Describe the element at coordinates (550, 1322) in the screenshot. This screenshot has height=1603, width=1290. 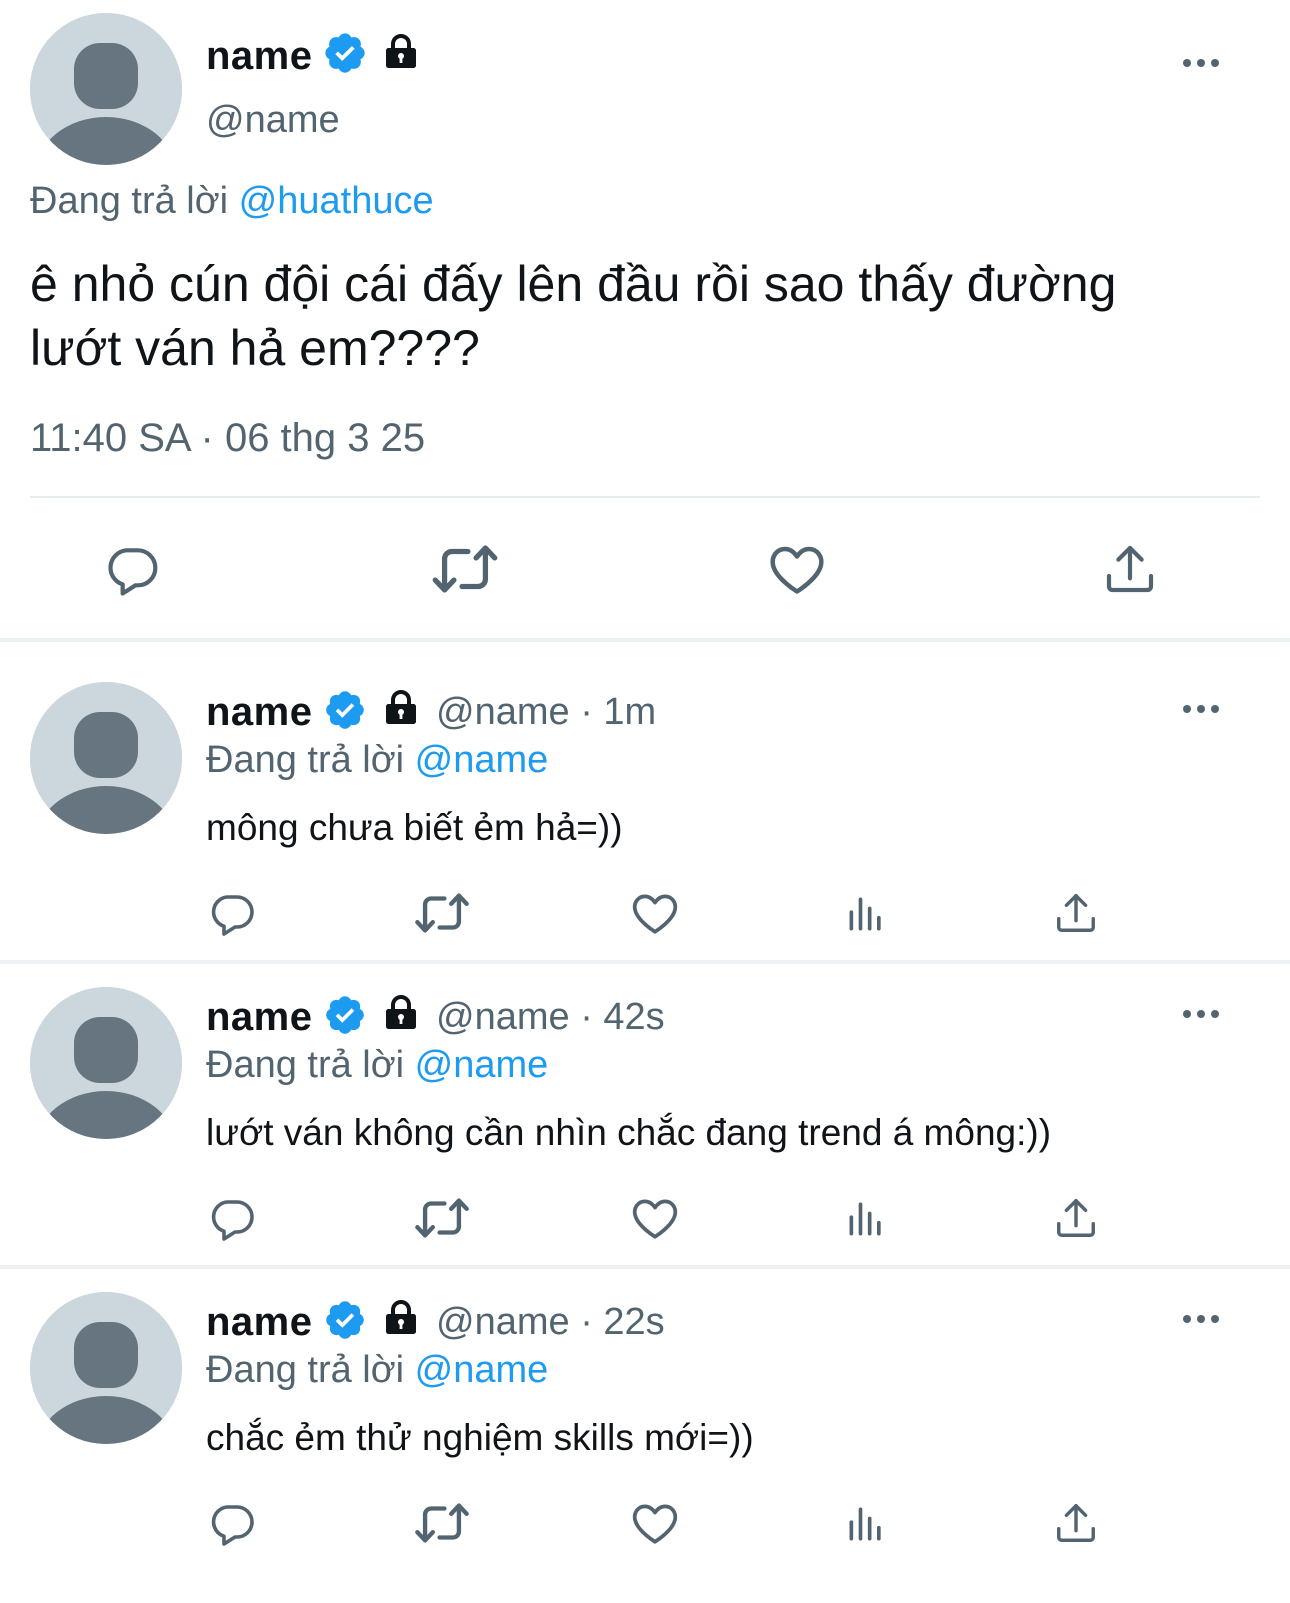
I see `handle-and-time: @name · 22s` at that location.